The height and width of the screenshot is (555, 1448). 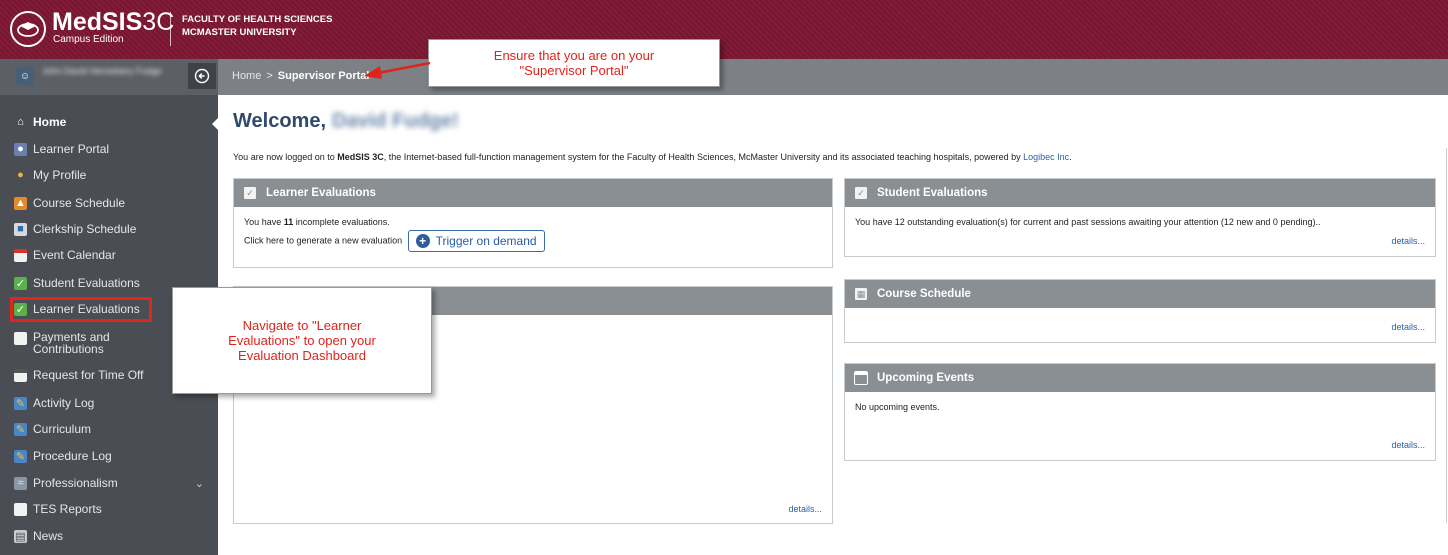 I want to click on sidebar-item-label: TES Reports, so click(x=67, y=509).